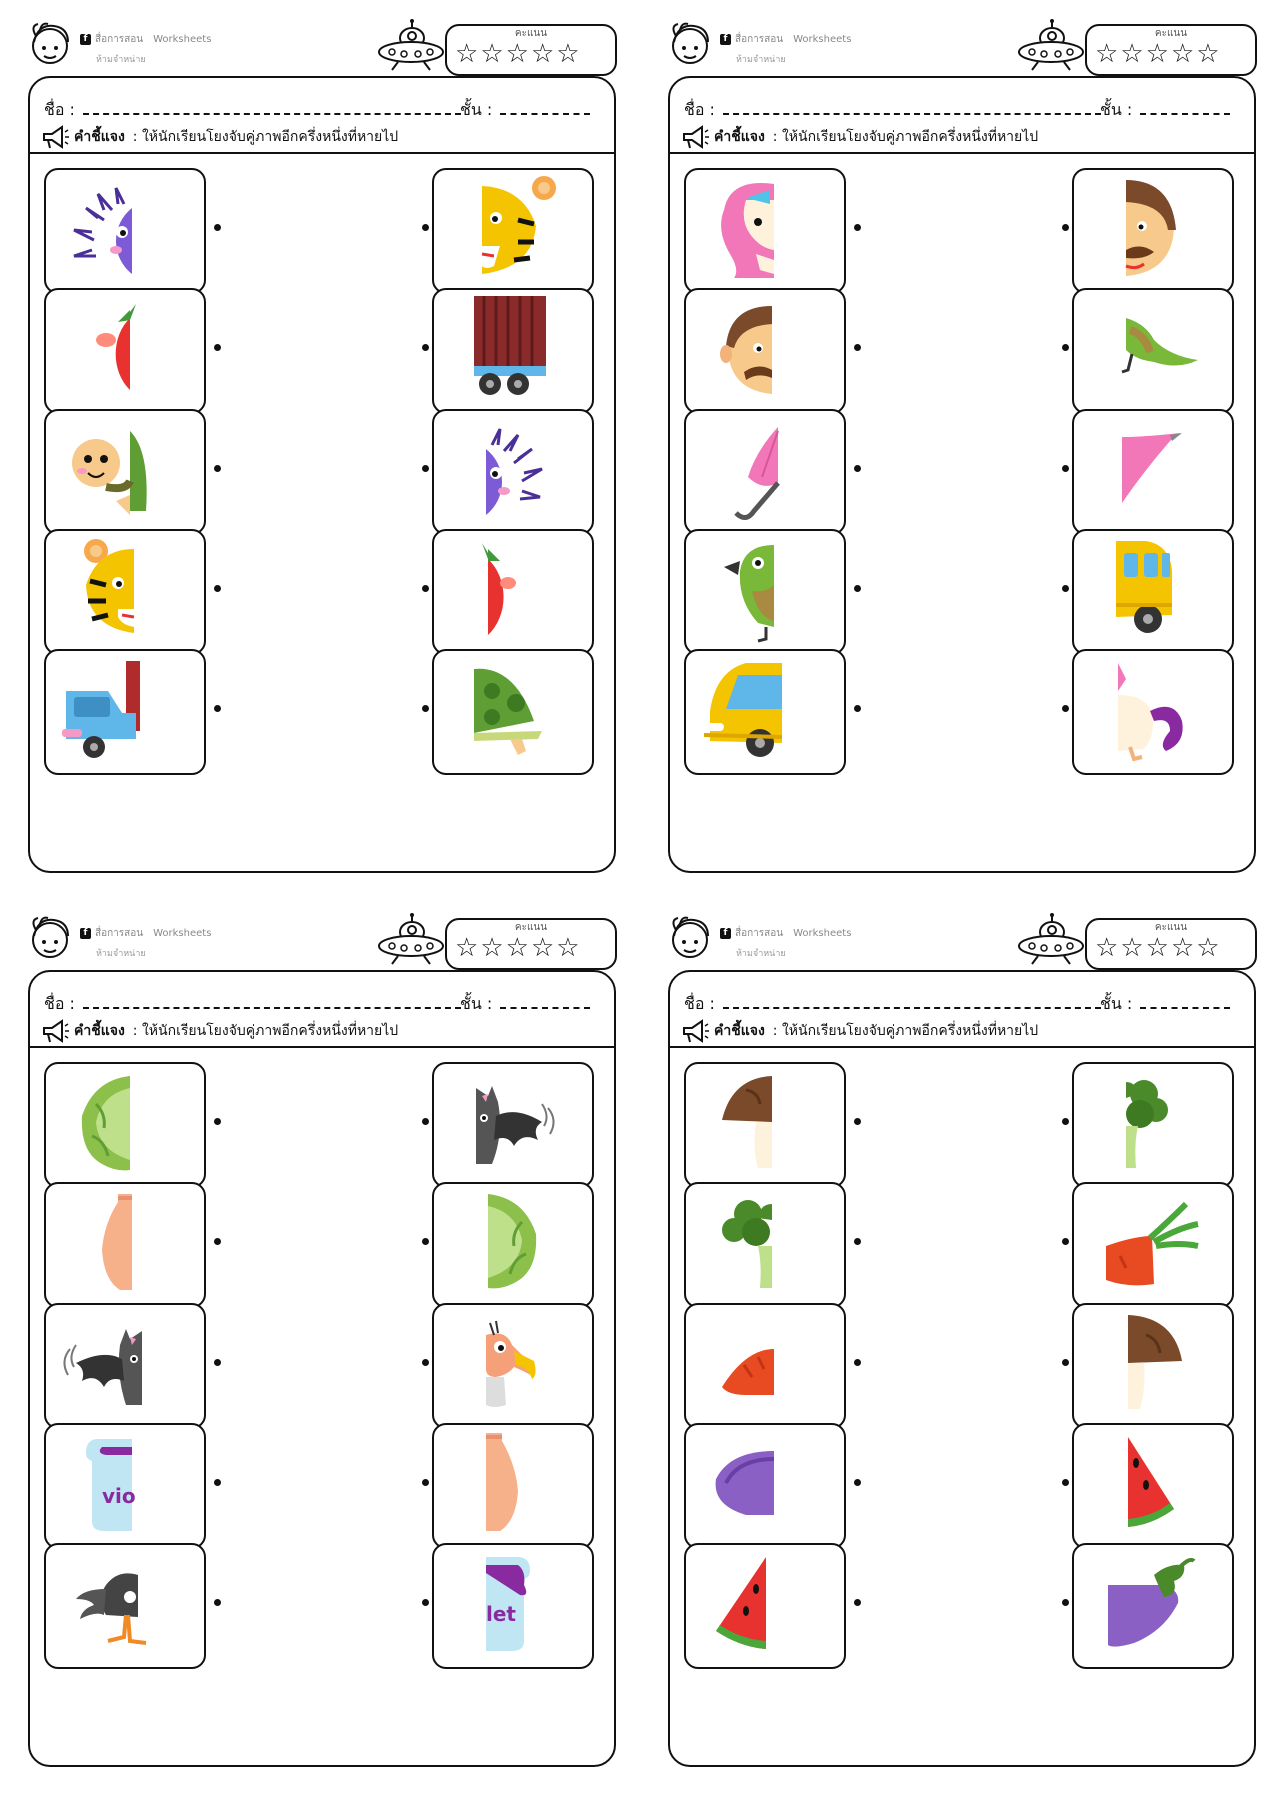  I want to click on picture-card-right: let, so click(513, 1606).